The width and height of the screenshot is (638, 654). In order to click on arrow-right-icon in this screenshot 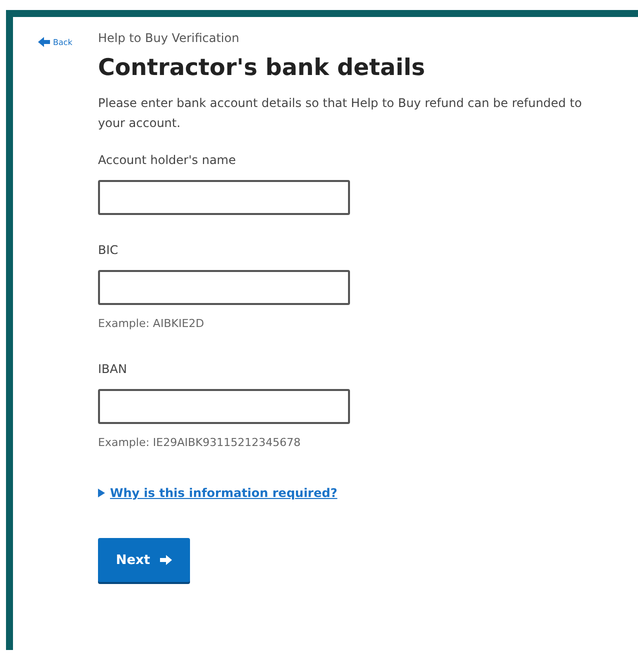, I will do `click(166, 560)`.